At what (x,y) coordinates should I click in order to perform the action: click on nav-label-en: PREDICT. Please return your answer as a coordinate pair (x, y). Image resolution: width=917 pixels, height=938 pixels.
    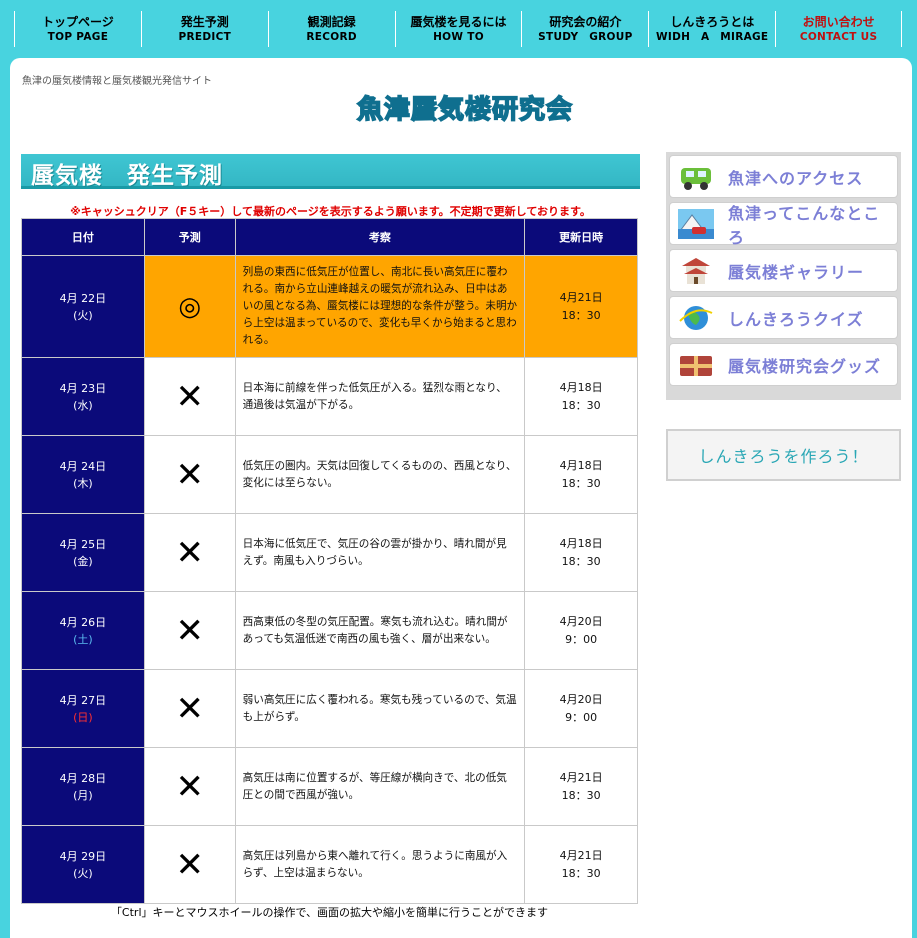
    Looking at the image, I should click on (205, 36).